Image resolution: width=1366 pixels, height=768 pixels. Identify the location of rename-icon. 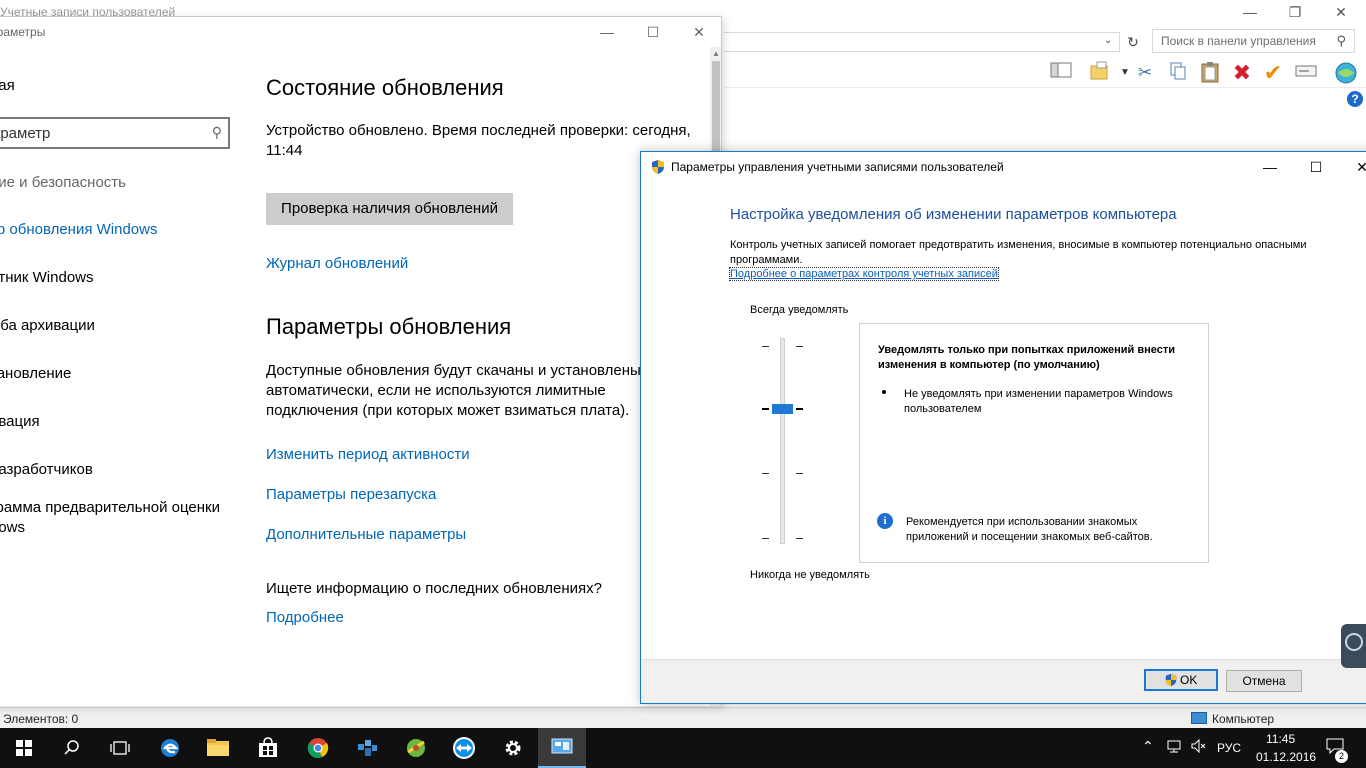
(1306, 73).